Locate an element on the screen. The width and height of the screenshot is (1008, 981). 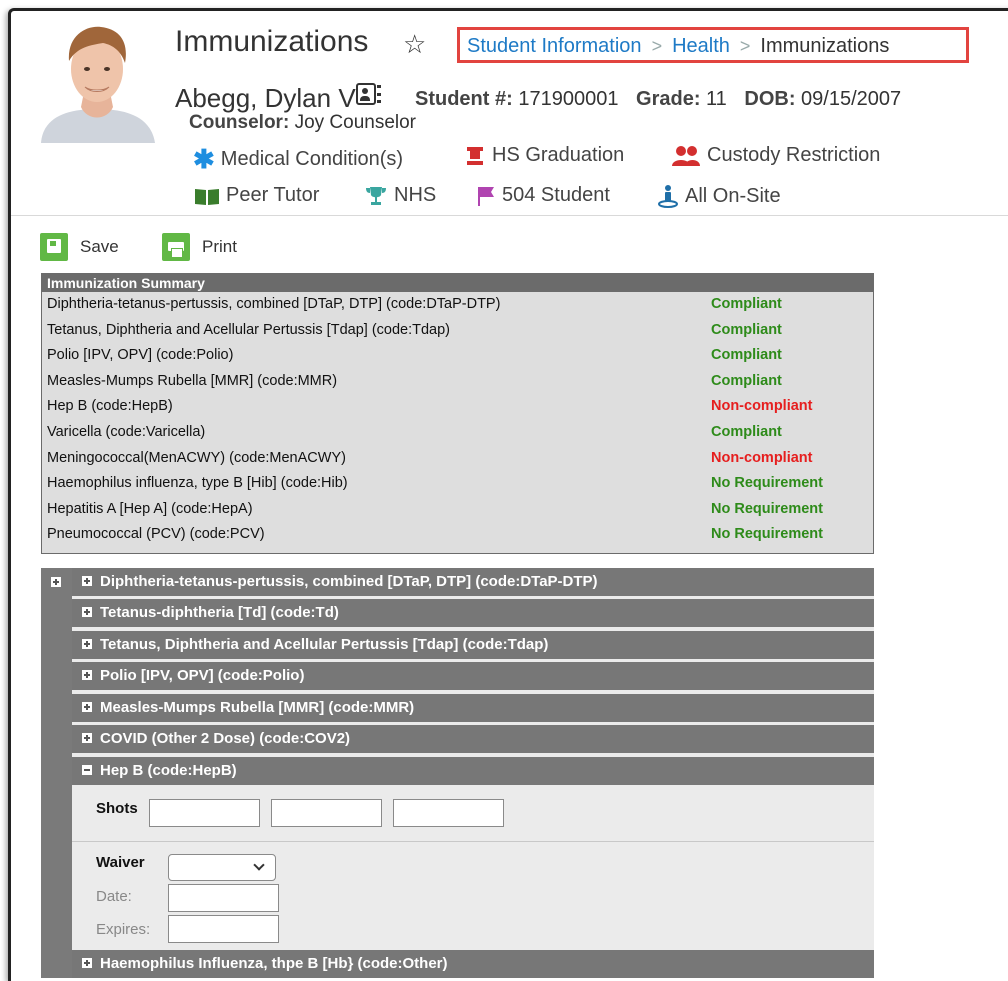
vaccine-name: Polio [IPV, OPV] (code:Polio) is located at coordinates (140, 355).